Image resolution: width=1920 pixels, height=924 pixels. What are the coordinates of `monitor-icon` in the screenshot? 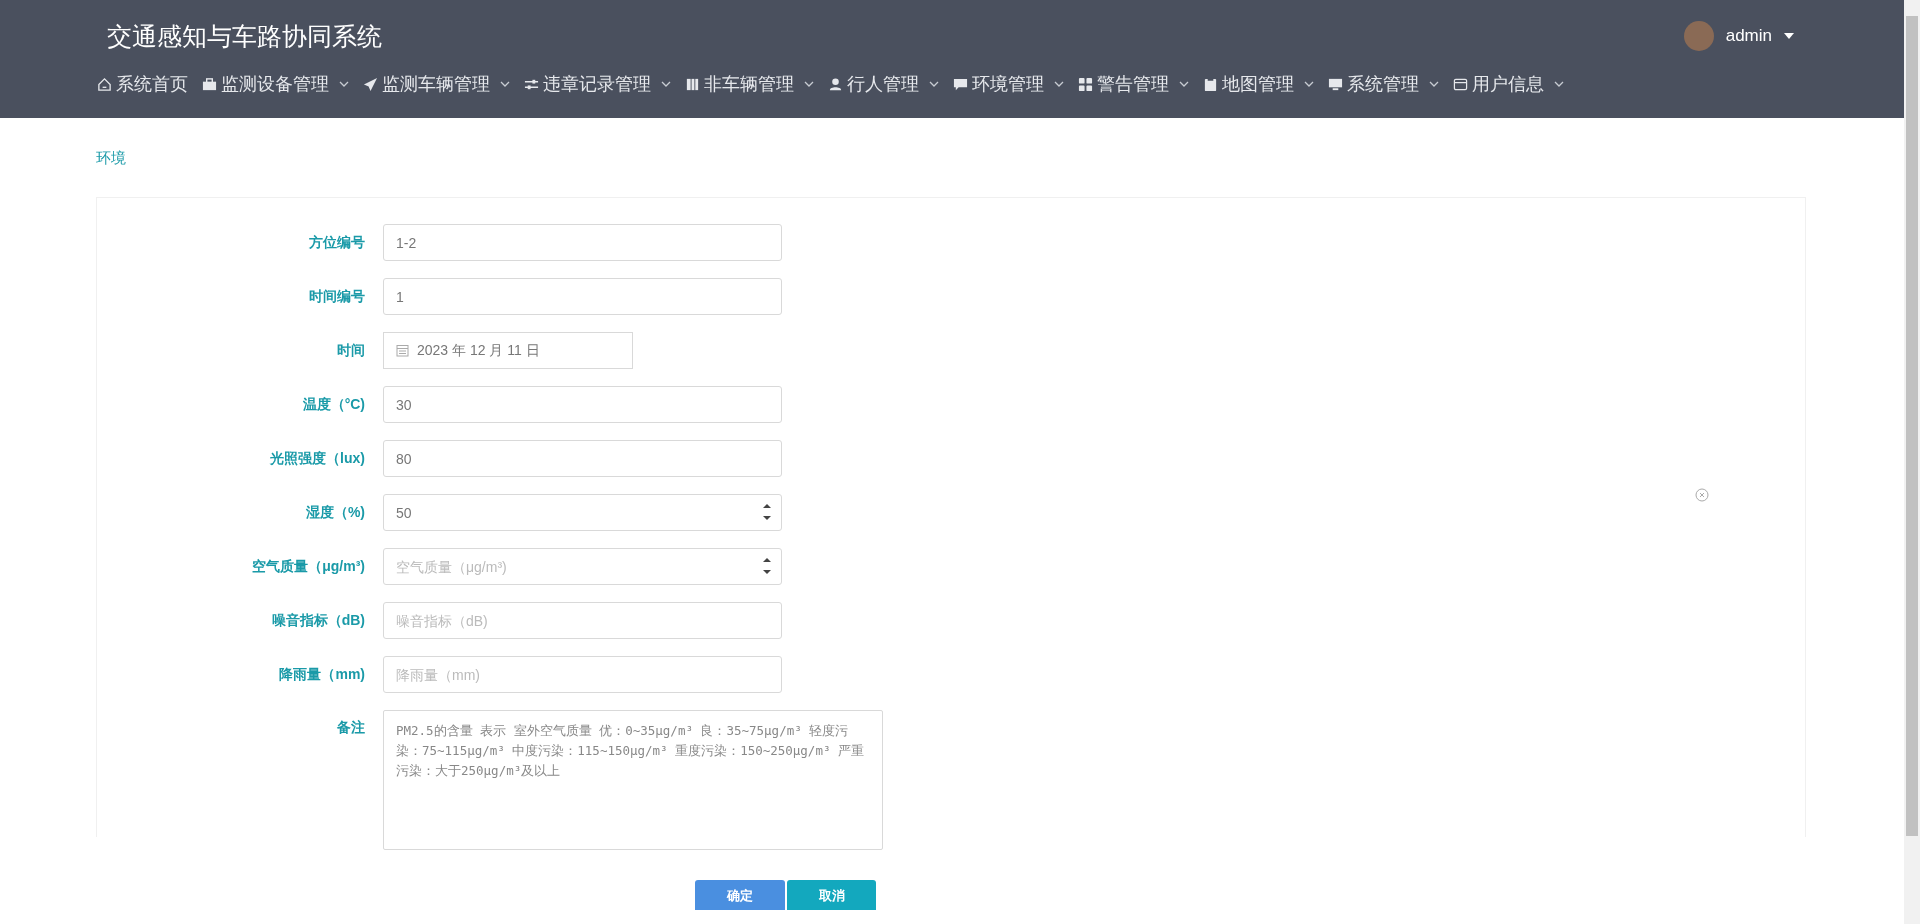 It's located at (1335, 84).